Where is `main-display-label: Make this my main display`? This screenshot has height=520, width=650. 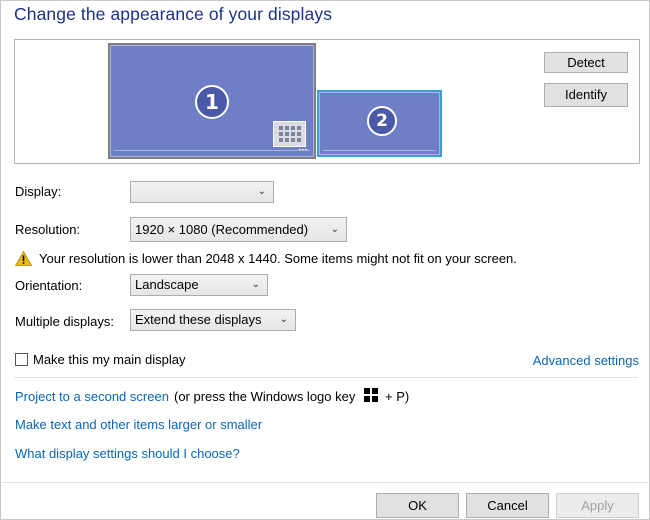
main-display-label: Make this my main display is located at coordinates (109, 359).